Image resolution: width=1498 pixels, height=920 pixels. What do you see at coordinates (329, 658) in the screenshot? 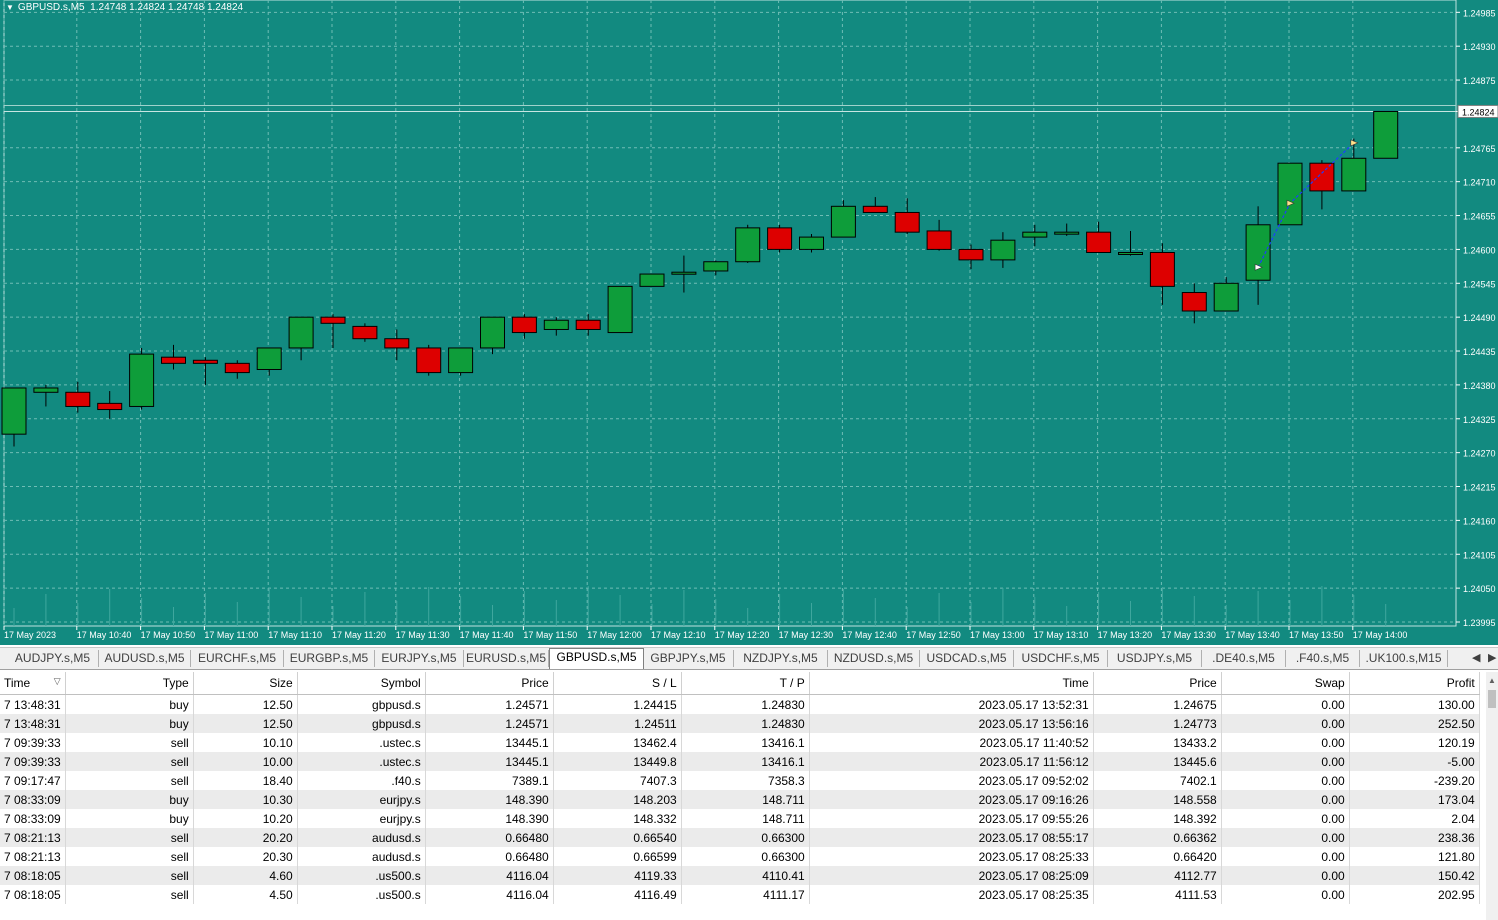
I see `chart-tab: EURGBP.s,M5` at bounding box center [329, 658].